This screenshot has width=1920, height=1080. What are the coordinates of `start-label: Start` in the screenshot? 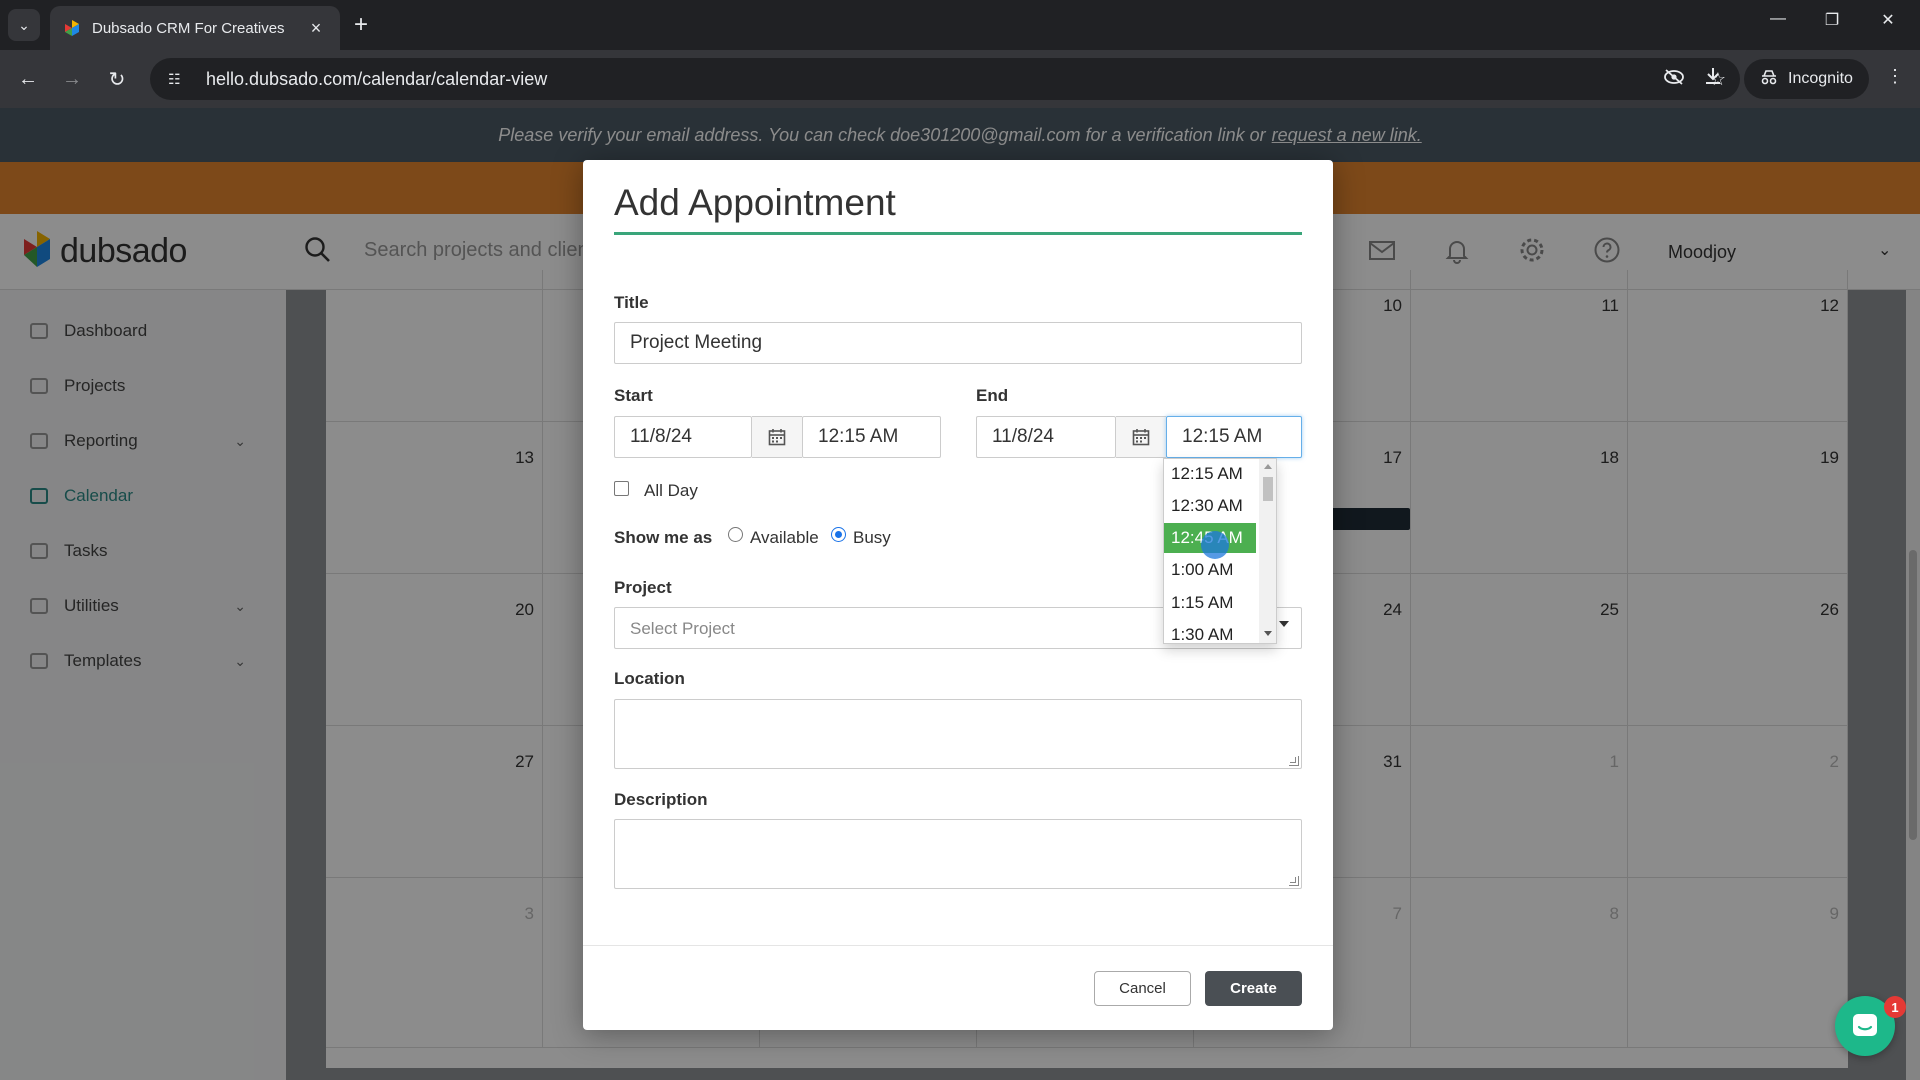 It's located at (633, 395).